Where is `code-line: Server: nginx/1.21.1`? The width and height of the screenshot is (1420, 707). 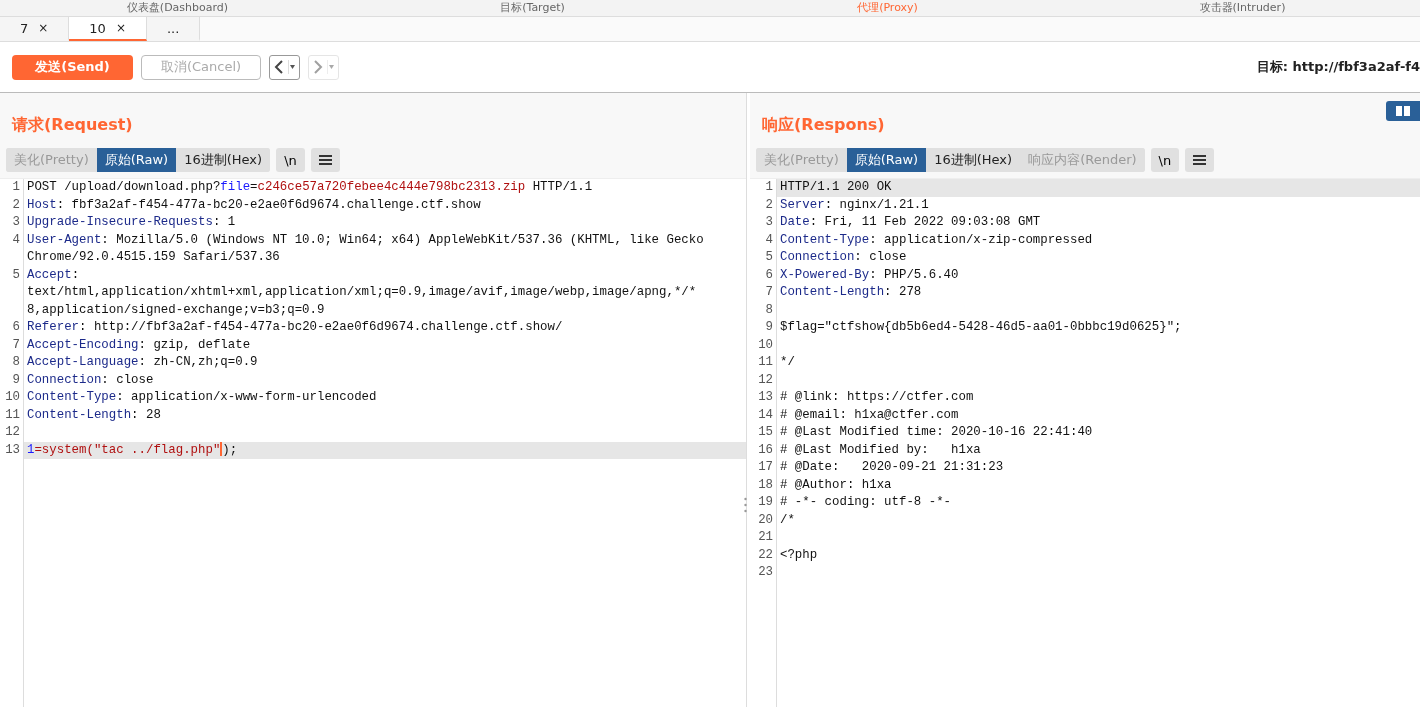 code-line: Server: nginx/1.21.1 is located at coordinates (853, 205).